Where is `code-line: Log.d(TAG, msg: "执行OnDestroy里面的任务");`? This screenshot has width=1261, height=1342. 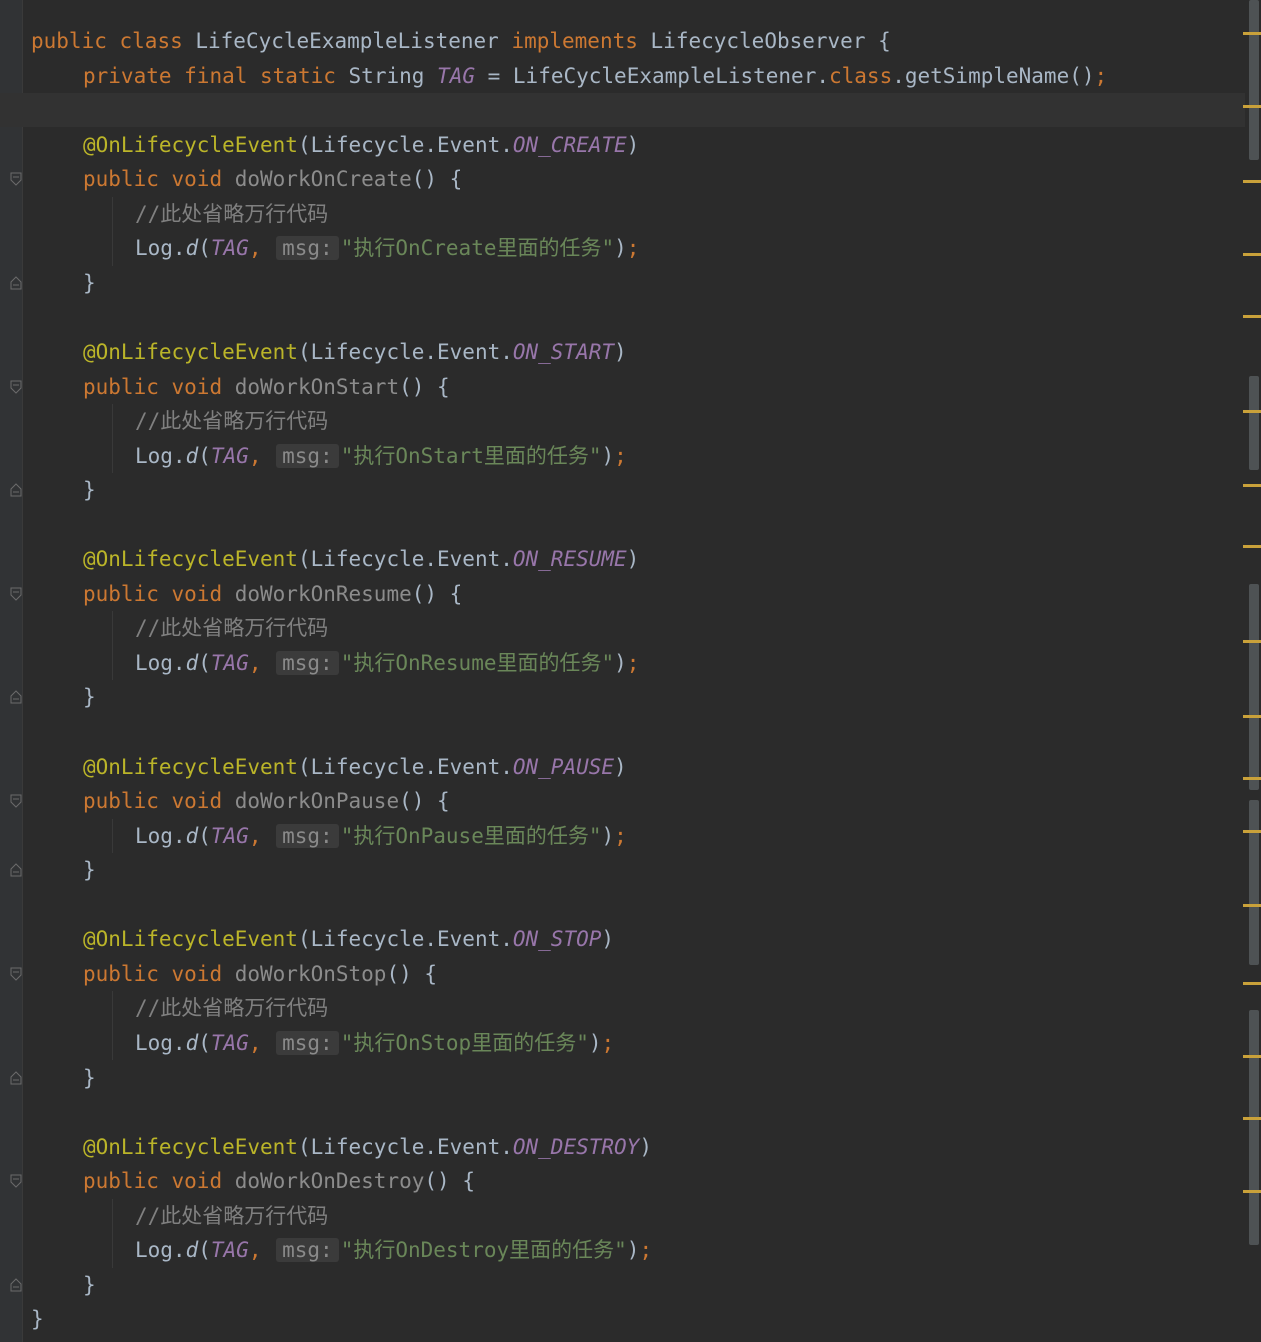
code-line: Log.d(TAG, msg: "执行OnDestroy里面的任务"); is located at coordinates (622, 1250).